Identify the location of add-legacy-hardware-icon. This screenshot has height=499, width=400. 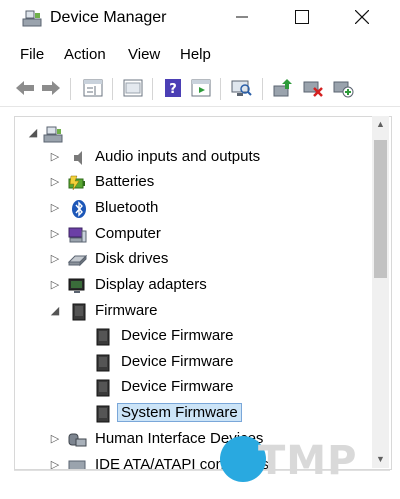
(343, 89).